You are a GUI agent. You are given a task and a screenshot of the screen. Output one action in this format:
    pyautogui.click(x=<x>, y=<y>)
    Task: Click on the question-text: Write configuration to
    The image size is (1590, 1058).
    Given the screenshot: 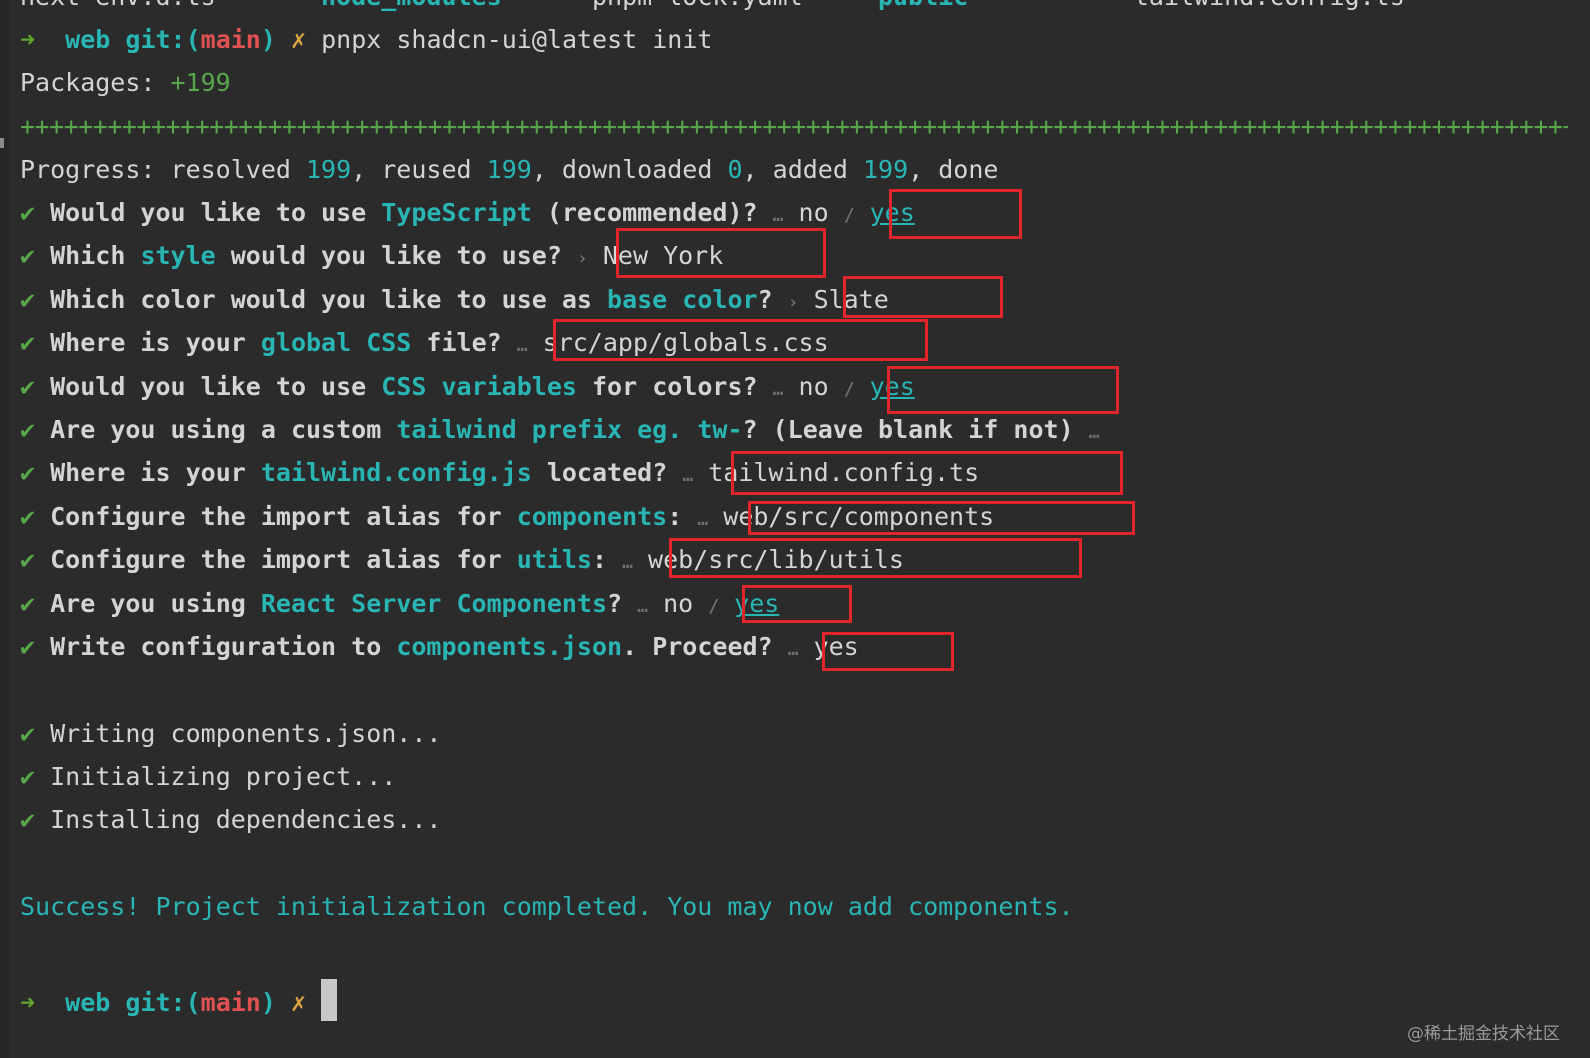 What is the action you would take?
    pyautogui.click(x=223, y=646)
    